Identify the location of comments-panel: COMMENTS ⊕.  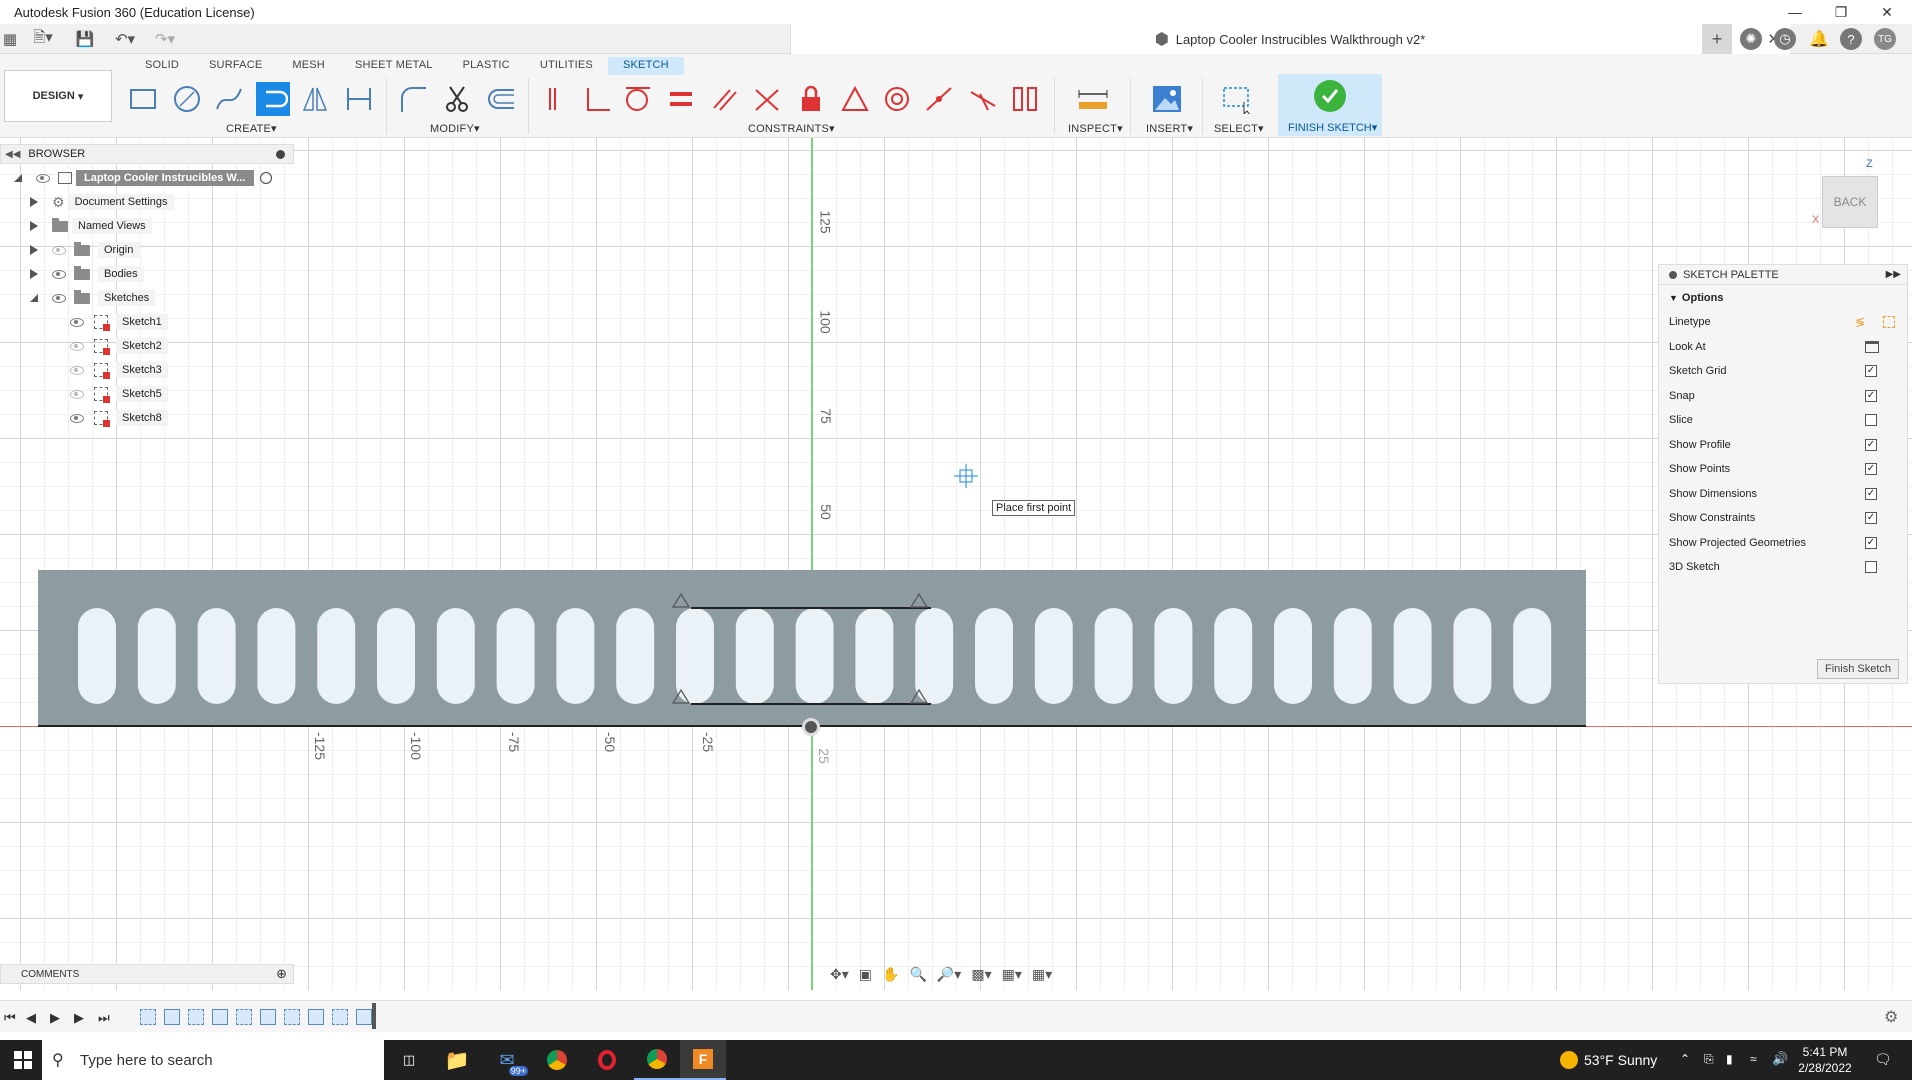
(147, 974).